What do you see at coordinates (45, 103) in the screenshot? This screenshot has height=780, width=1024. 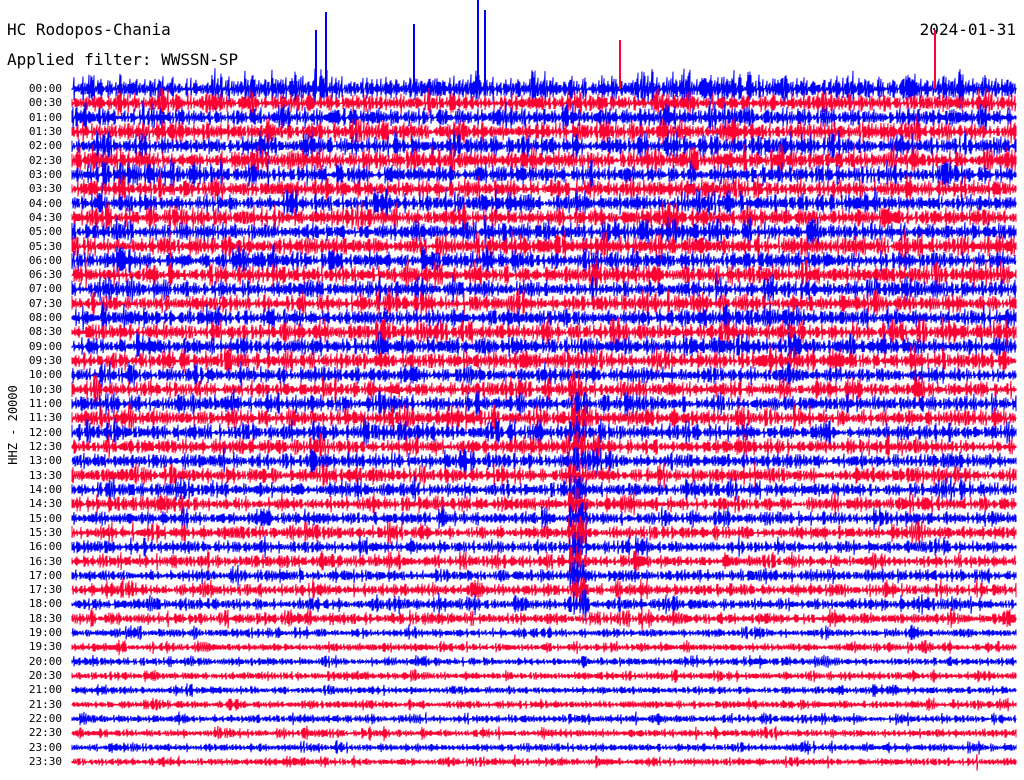 I see `row-time-label: 00:30` at bounding box center [45, 103].